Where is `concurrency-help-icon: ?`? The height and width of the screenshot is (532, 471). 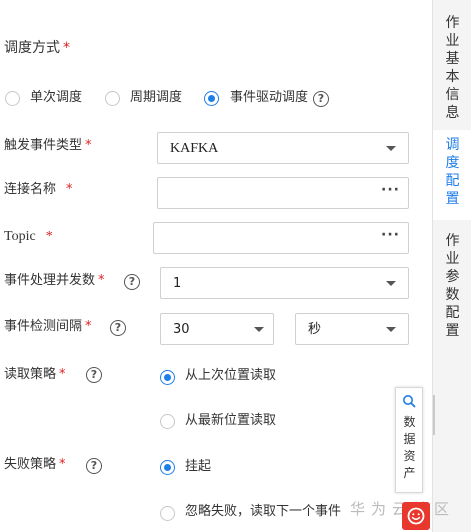
concurrency-help-icon: ? is located at coordinates (132, 282).